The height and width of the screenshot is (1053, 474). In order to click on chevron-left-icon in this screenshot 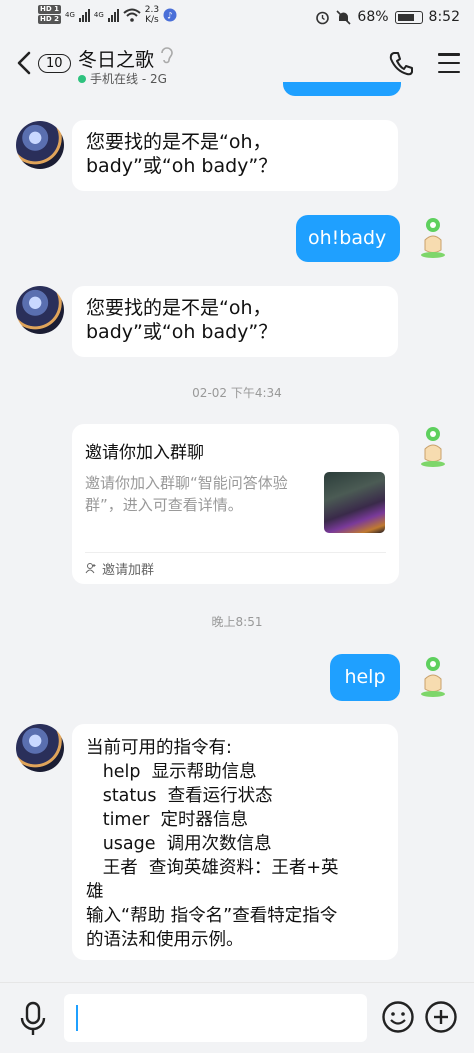, I will do `click(24, 63)`.